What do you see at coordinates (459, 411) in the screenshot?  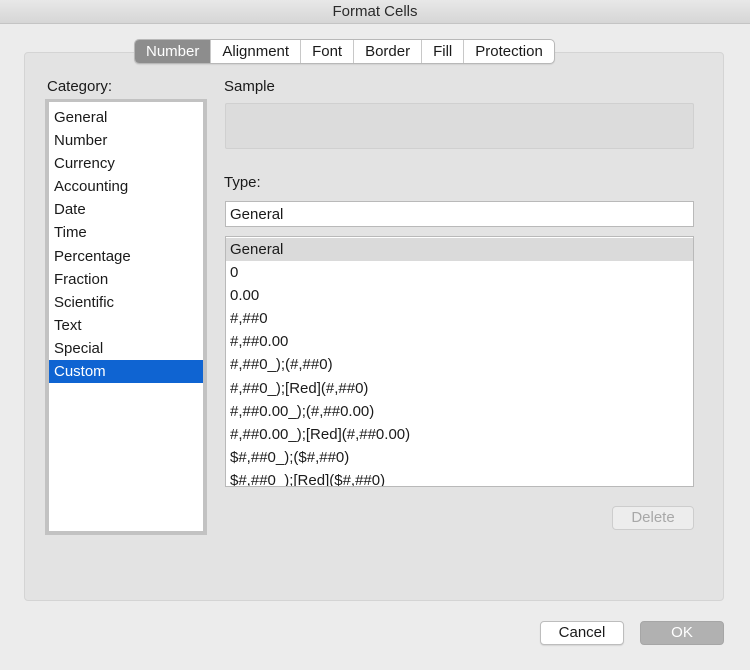 I see `format-item: #,##0.00_);(#,##0.00)` at bounding box center [459, 411].